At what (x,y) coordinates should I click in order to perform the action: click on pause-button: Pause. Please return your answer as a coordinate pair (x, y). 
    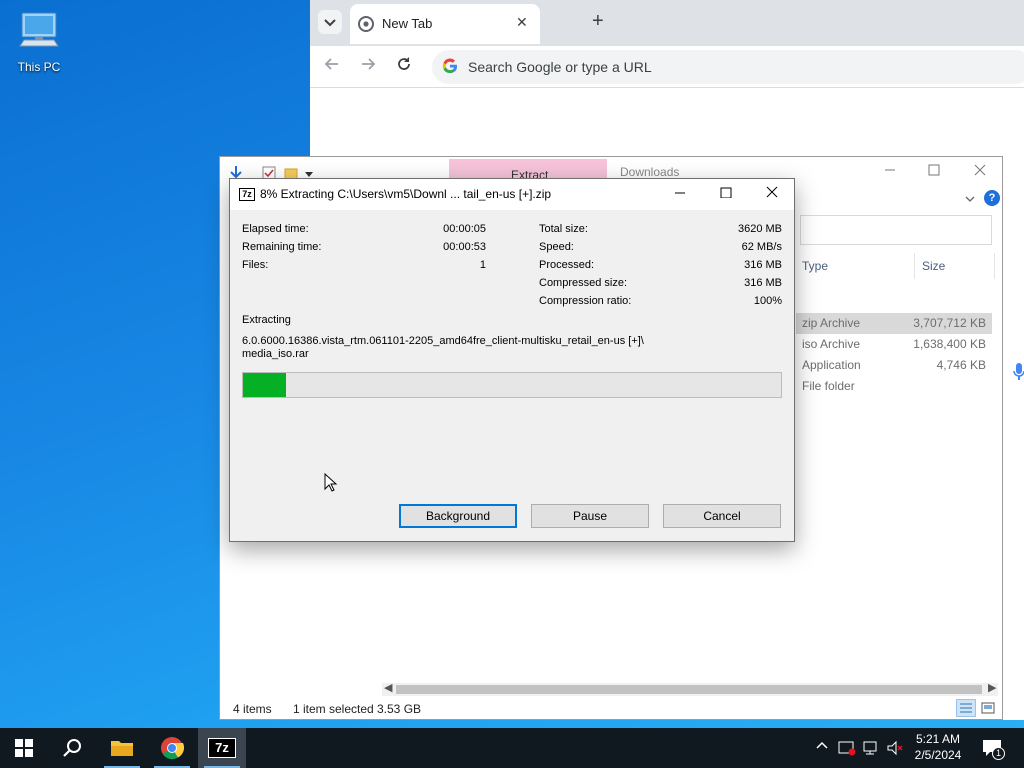
    Looking at the image, I should click on (590, 516).